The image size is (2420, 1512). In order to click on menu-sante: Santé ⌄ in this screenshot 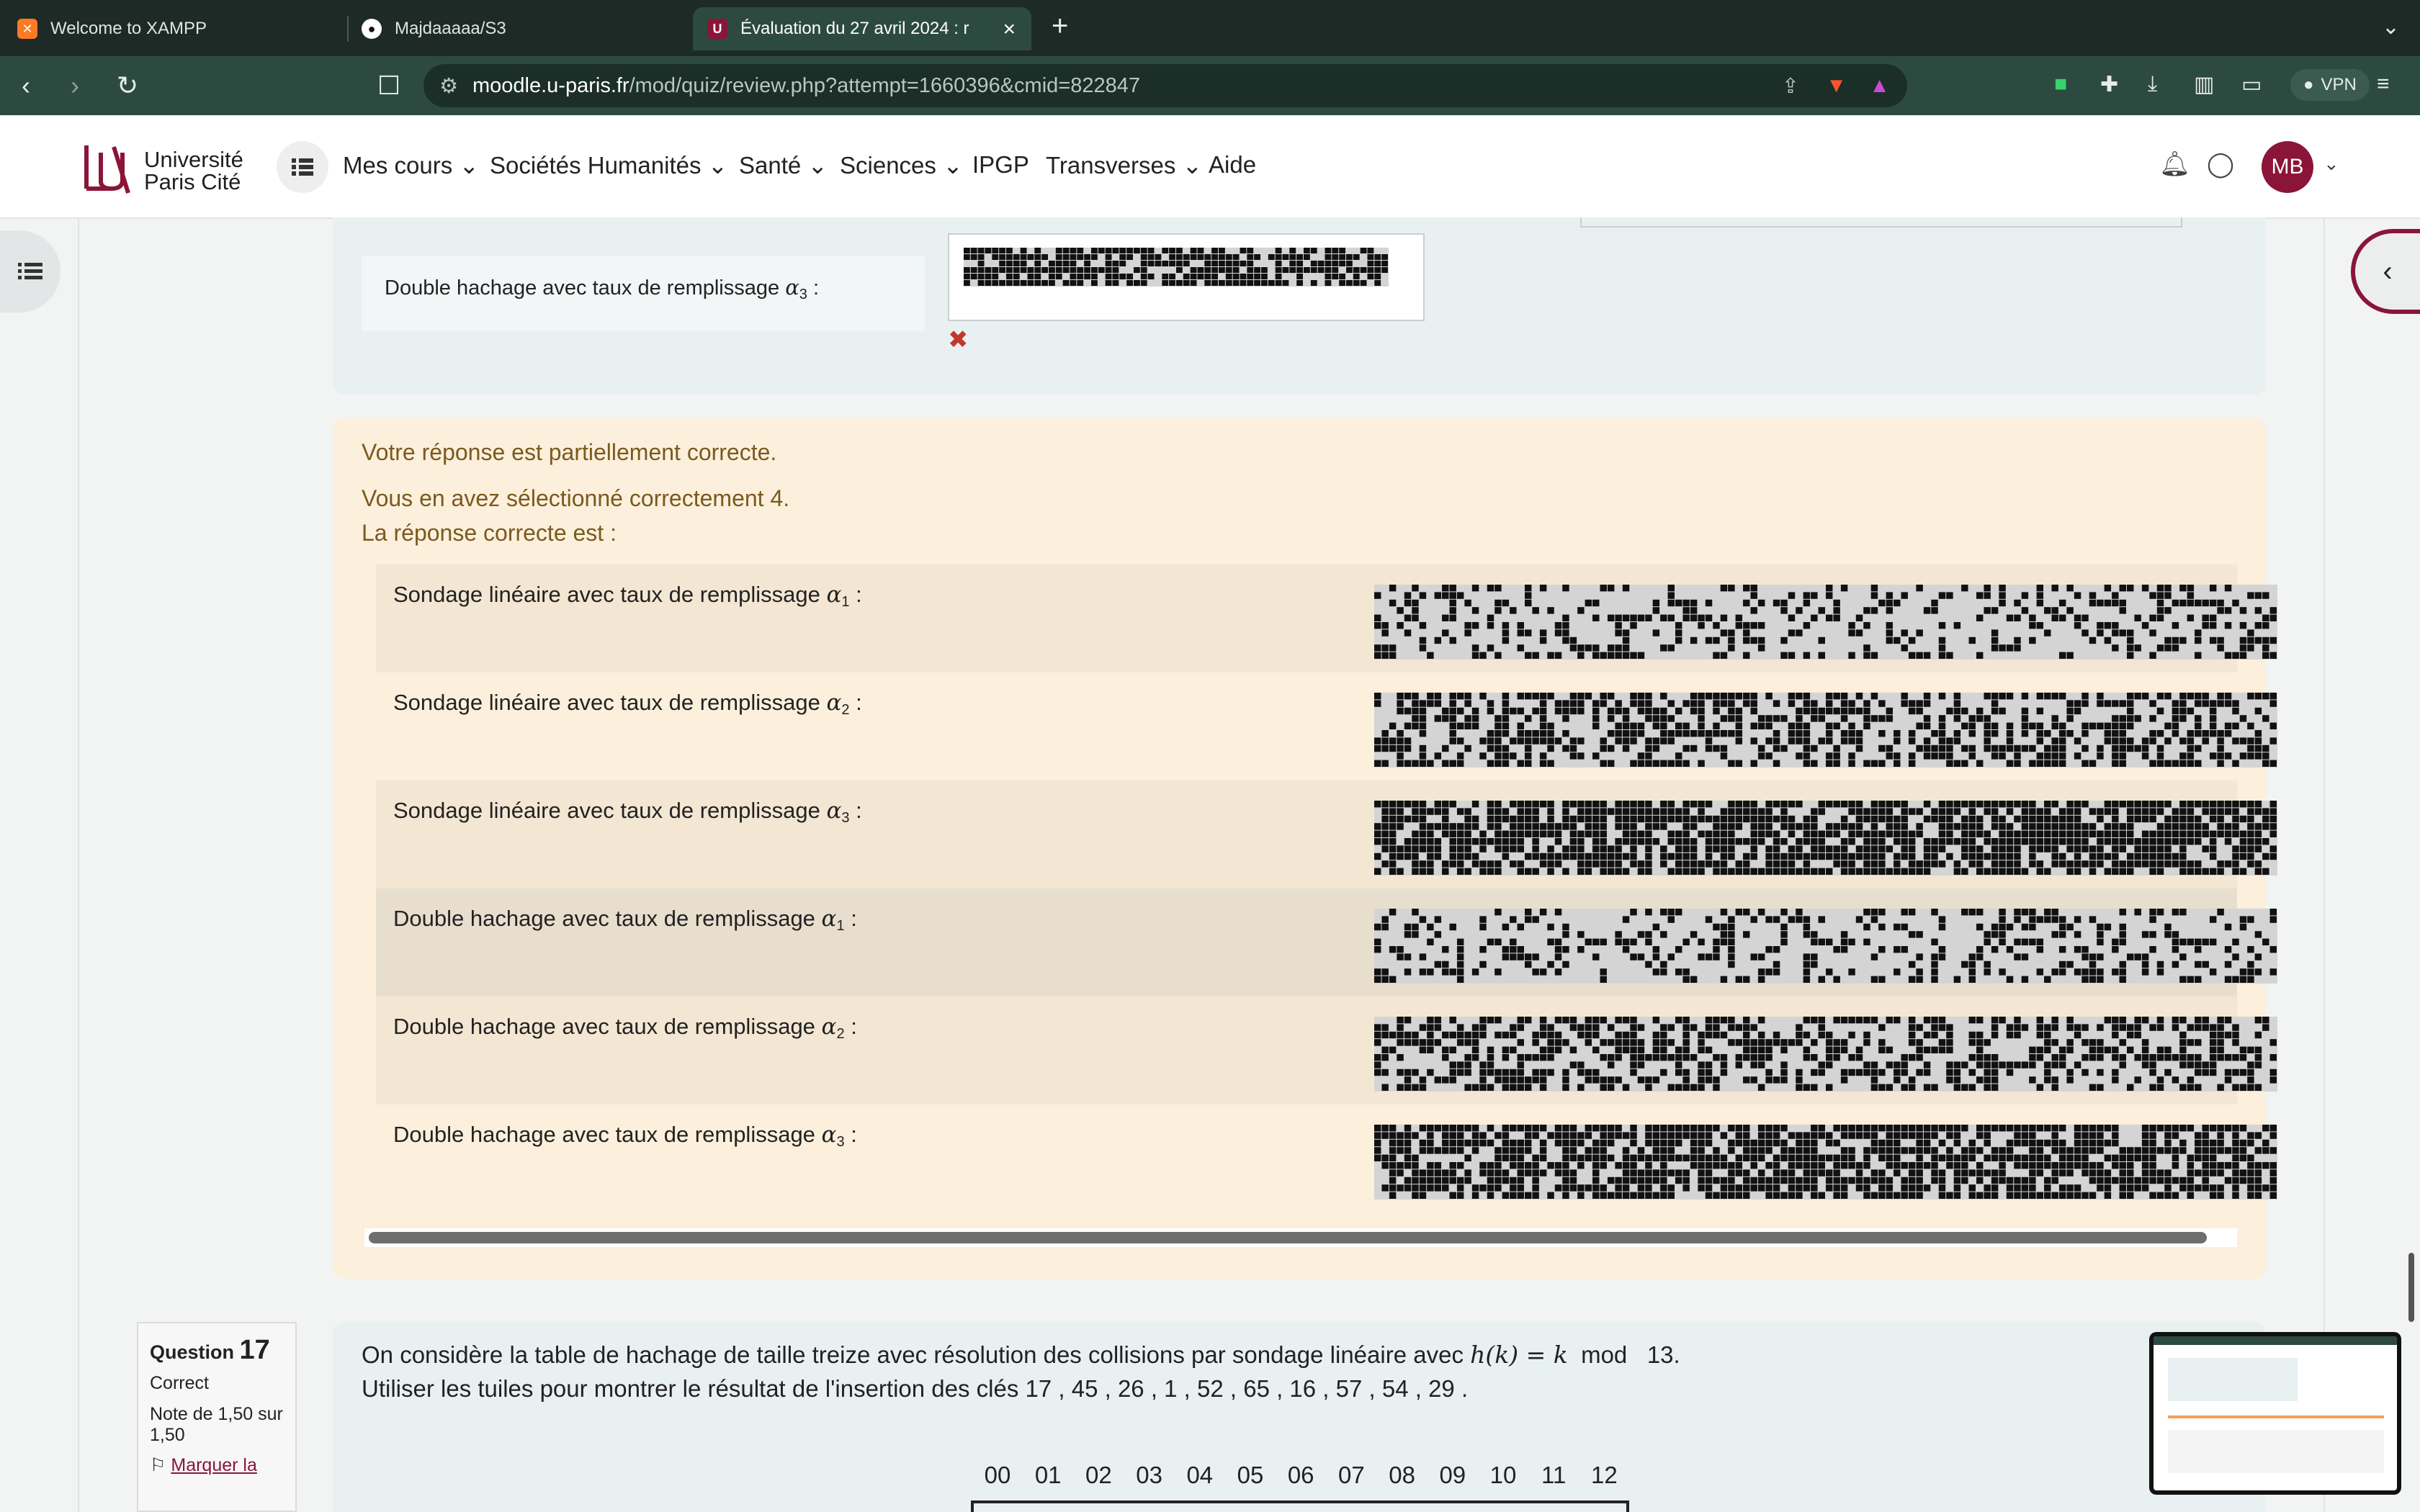, I will do `click(783, 165)`.